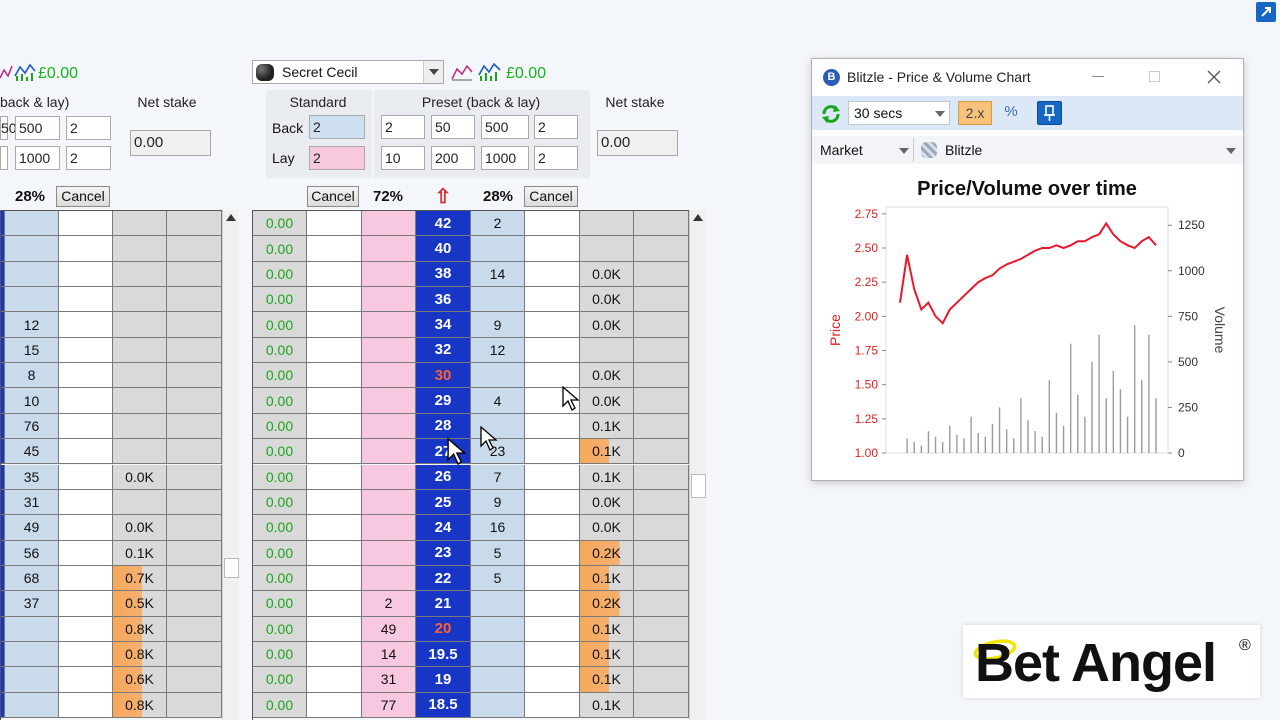  Describe the element at coordinates (25, 72) in the screenshot. I see `left-volume-graph-icon` at that location.